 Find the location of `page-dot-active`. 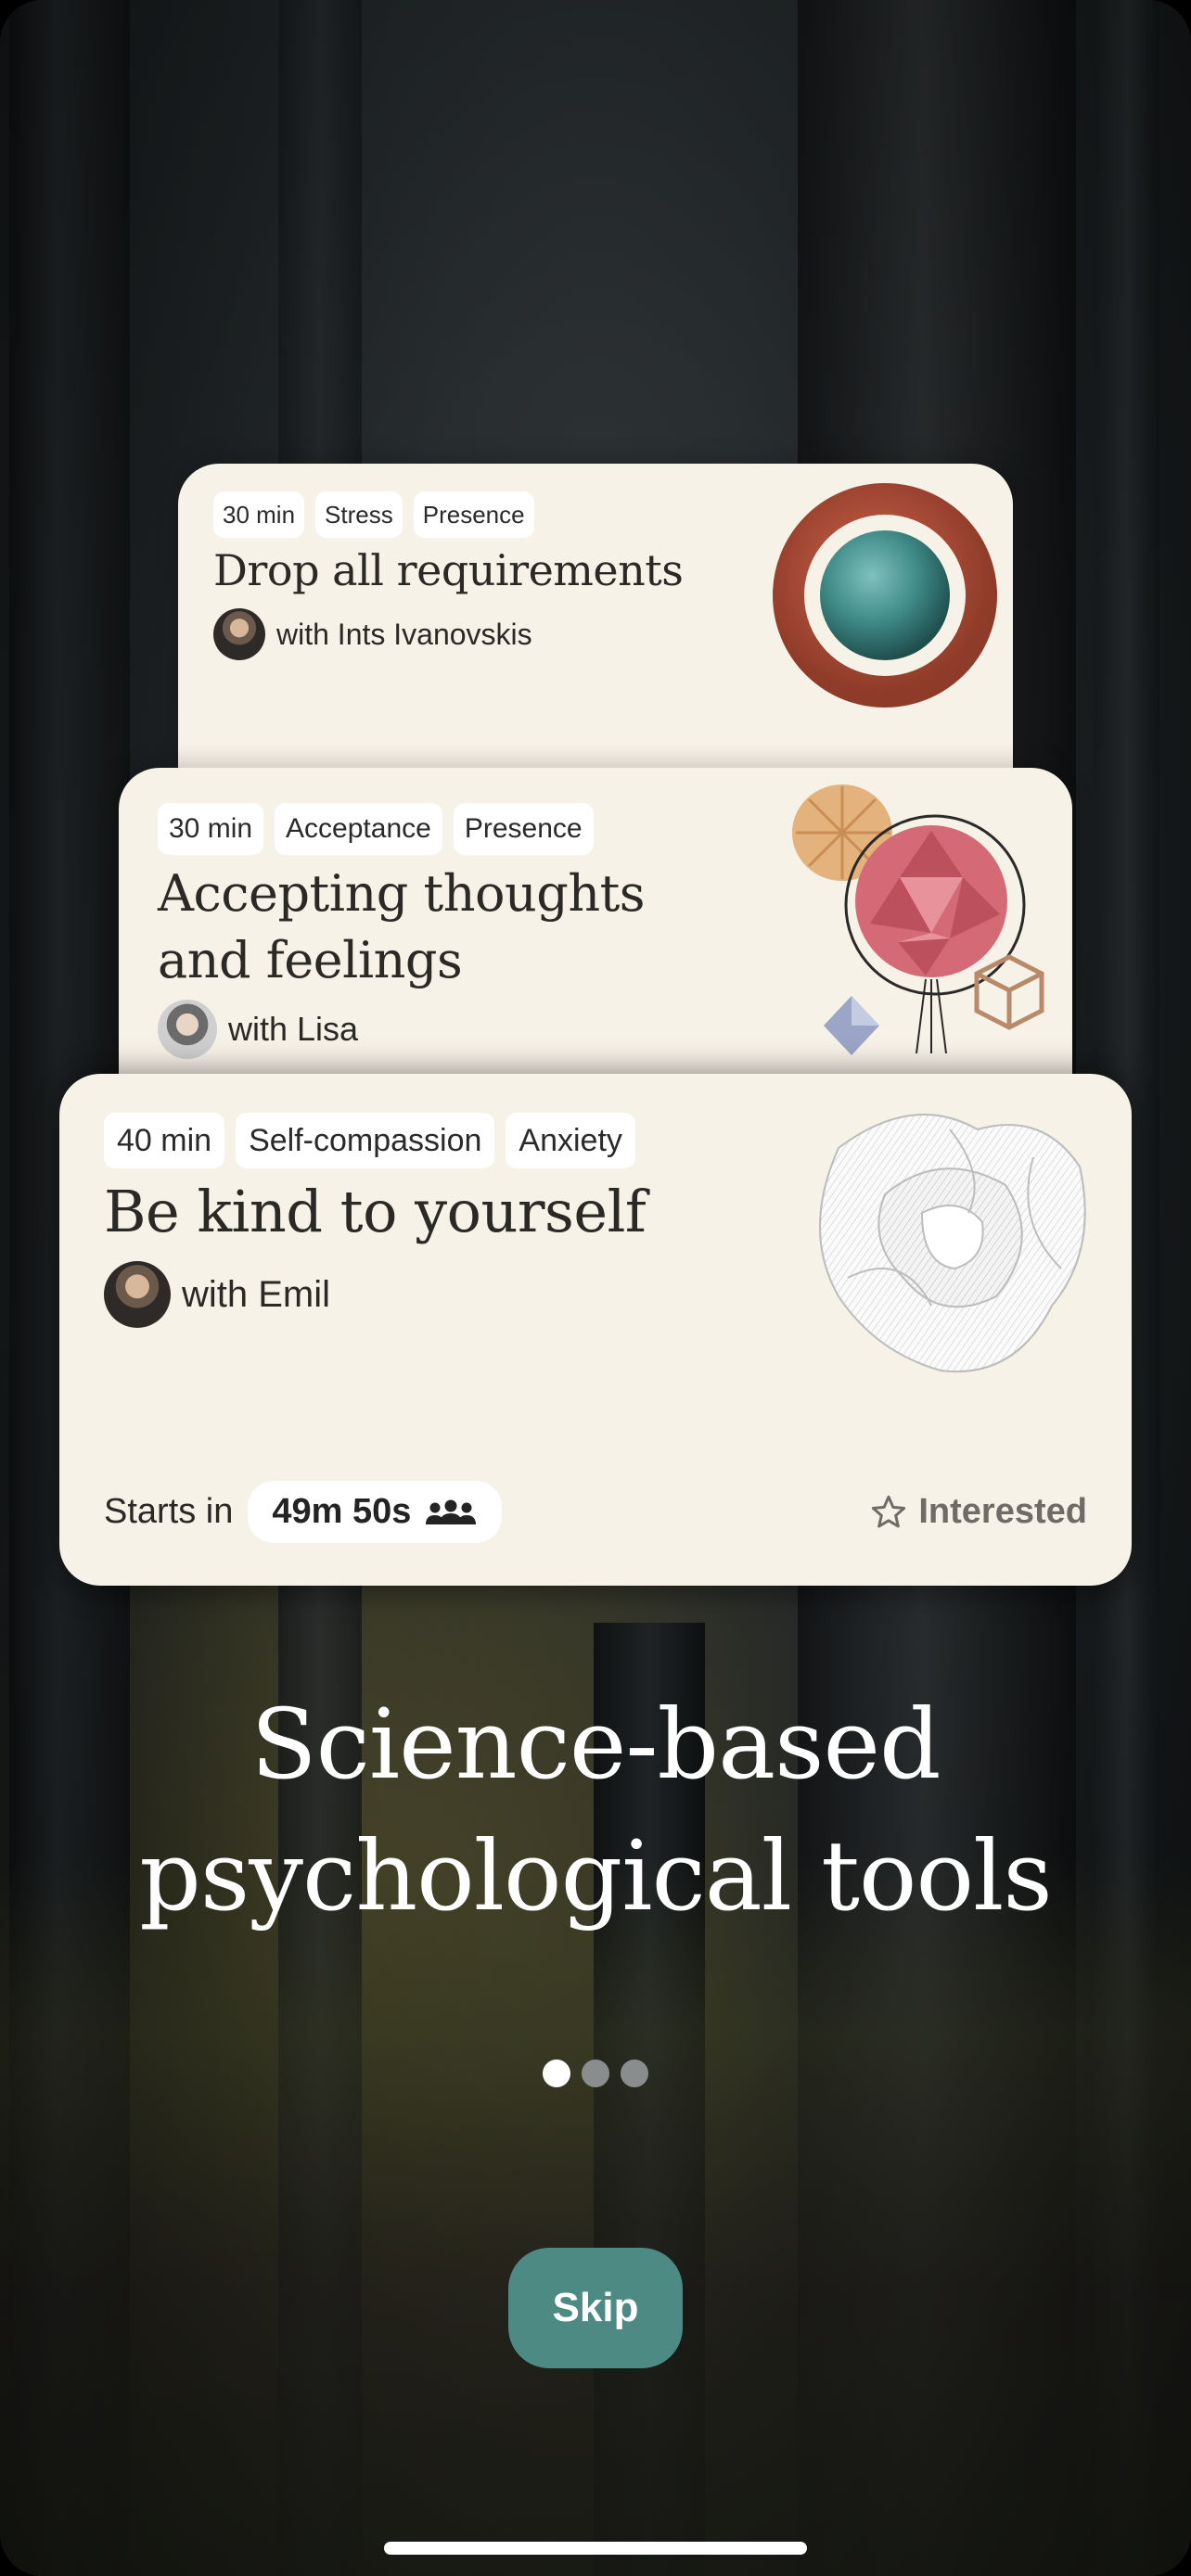

page-dot-active is located at coordinates (556, 2073).